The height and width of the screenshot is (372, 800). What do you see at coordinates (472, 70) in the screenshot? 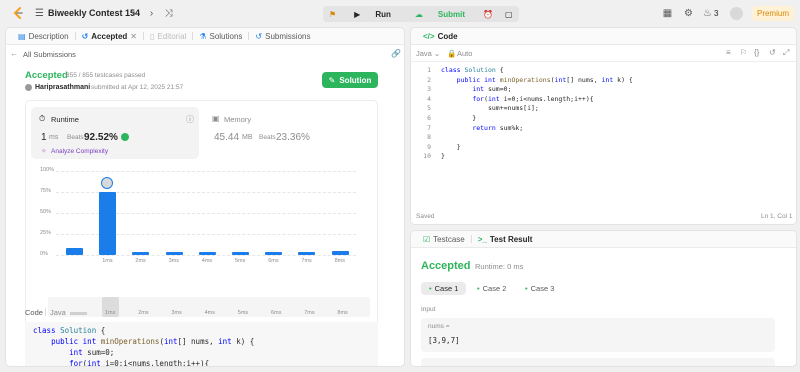
I see `editor-code-line: class Solution {` at bounding box center [472, 70].